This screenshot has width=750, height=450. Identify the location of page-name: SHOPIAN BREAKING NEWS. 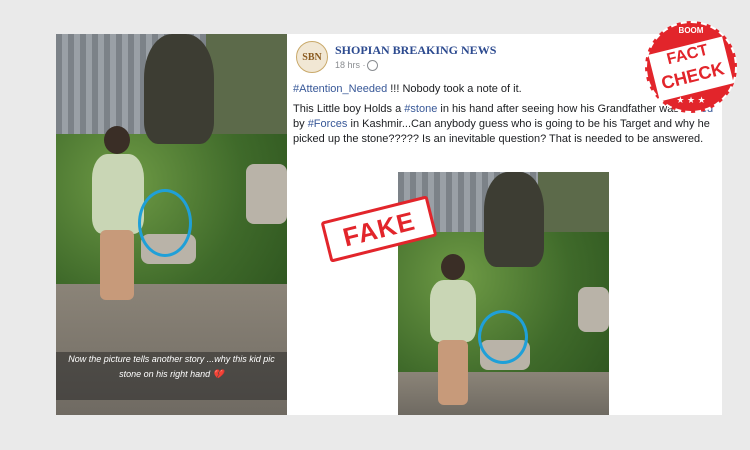
(415, 50).